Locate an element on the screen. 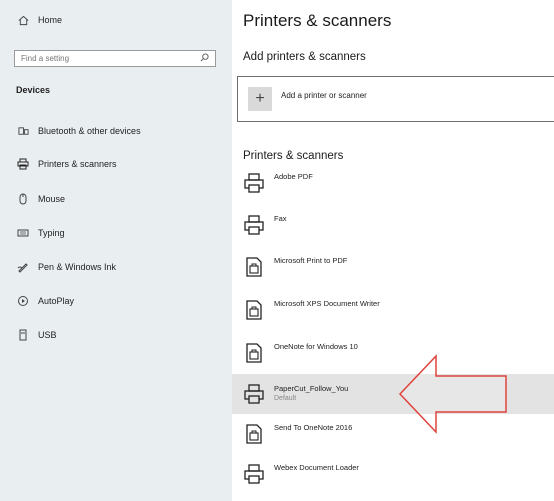 Image resolution: width=554 pixels, height=501 pixels. sidebar-item-label: Bluetooth & other devices is located at coordinates (89, 131).